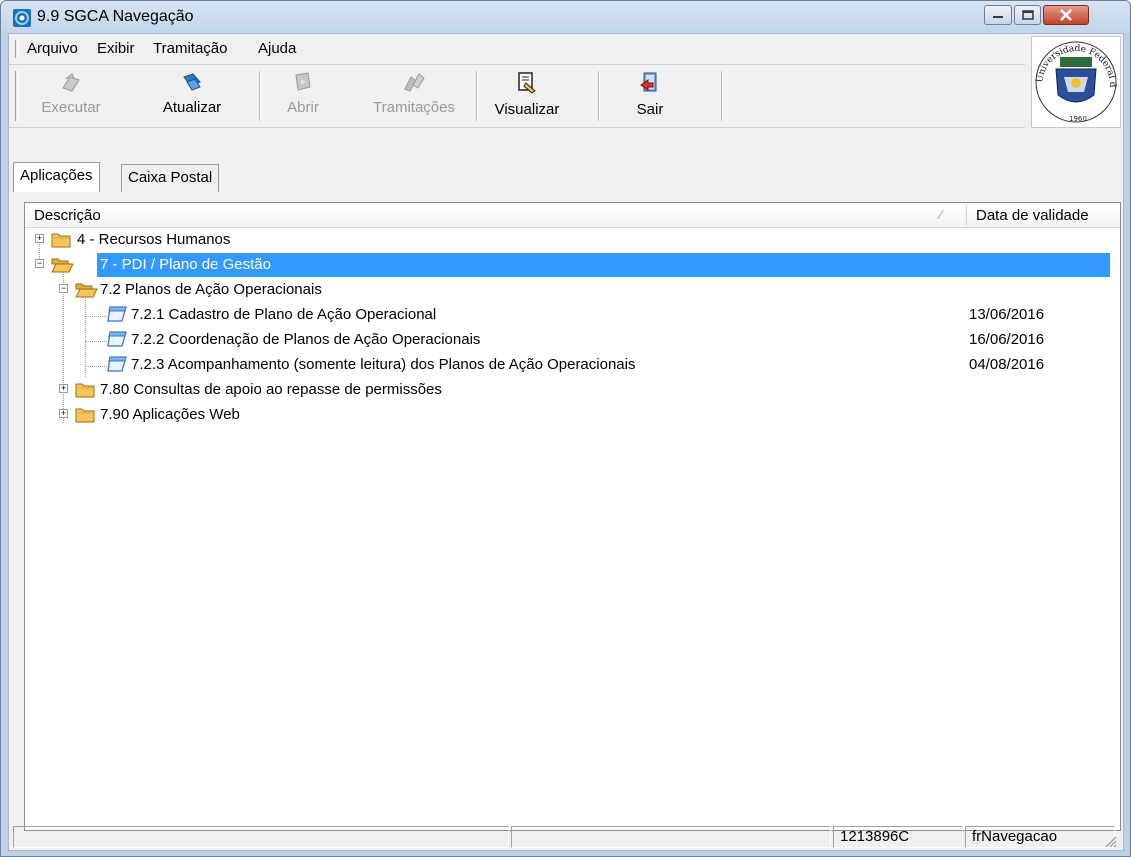  Describe the element at coordinates (192, 96) in the screenshot. I see `refresh-button: Atualizar` at that location.